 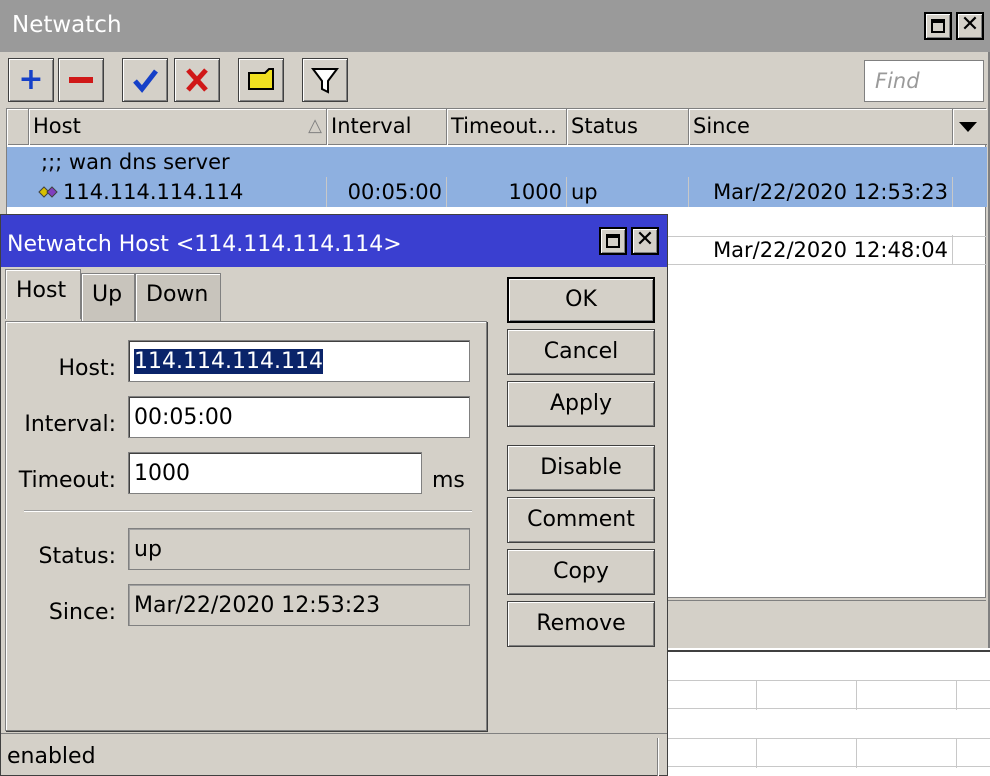 What do you see at coordinates (821, 192) in the screenshot?
I see `since-cell: Mar/22/2020 12:53:23` at bounding box center [821, 192].